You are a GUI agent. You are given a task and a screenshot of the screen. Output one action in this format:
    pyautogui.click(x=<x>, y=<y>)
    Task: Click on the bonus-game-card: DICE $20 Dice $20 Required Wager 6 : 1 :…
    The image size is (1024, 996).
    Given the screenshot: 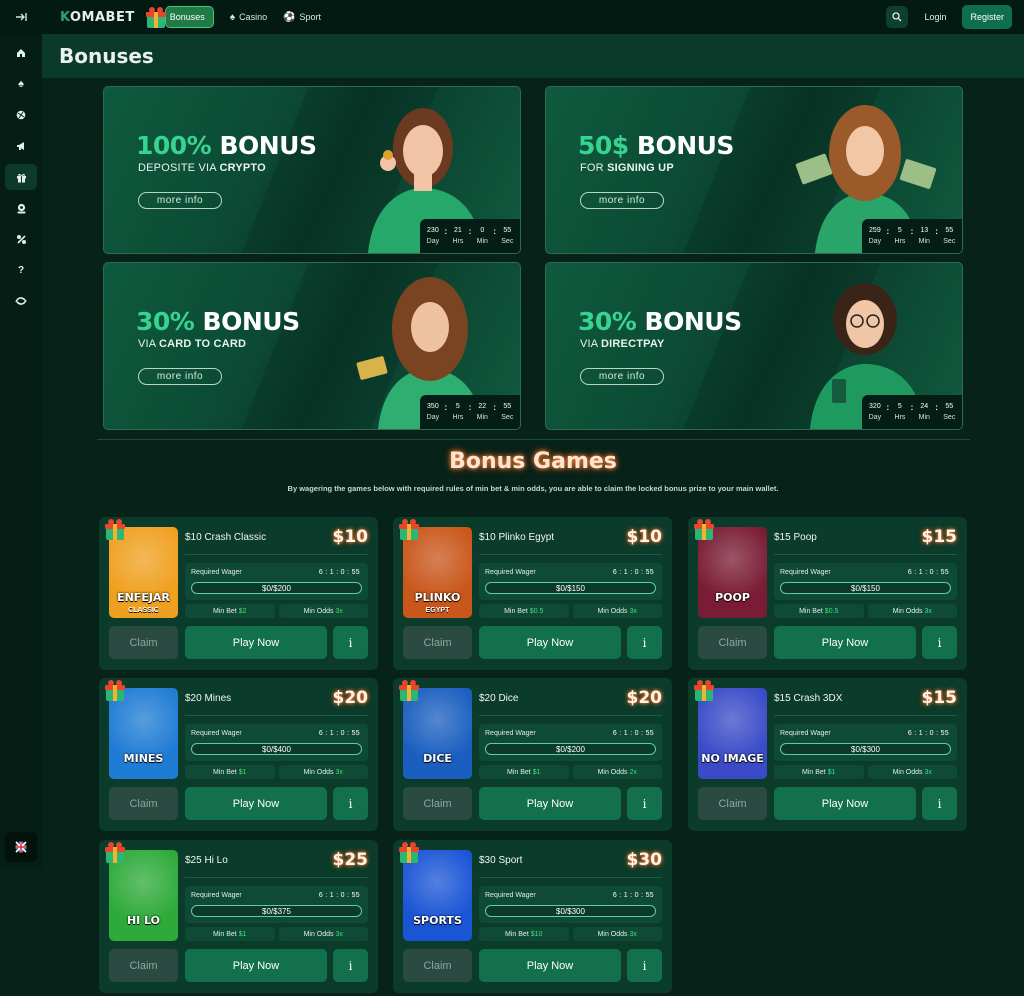 What is the action you would take?
    pyautogui.click(x=532, y=754)
    